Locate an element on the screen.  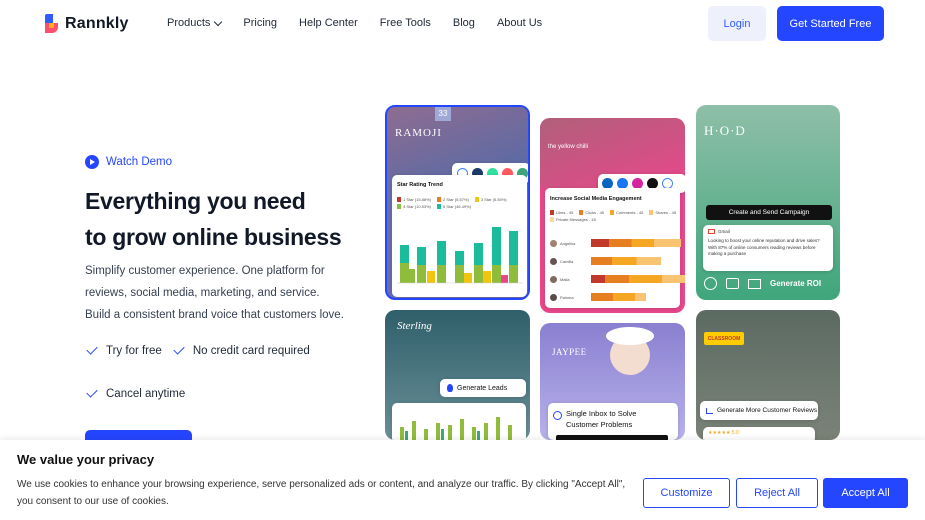
leads-chart-panel is located at coordinates (459, 421).